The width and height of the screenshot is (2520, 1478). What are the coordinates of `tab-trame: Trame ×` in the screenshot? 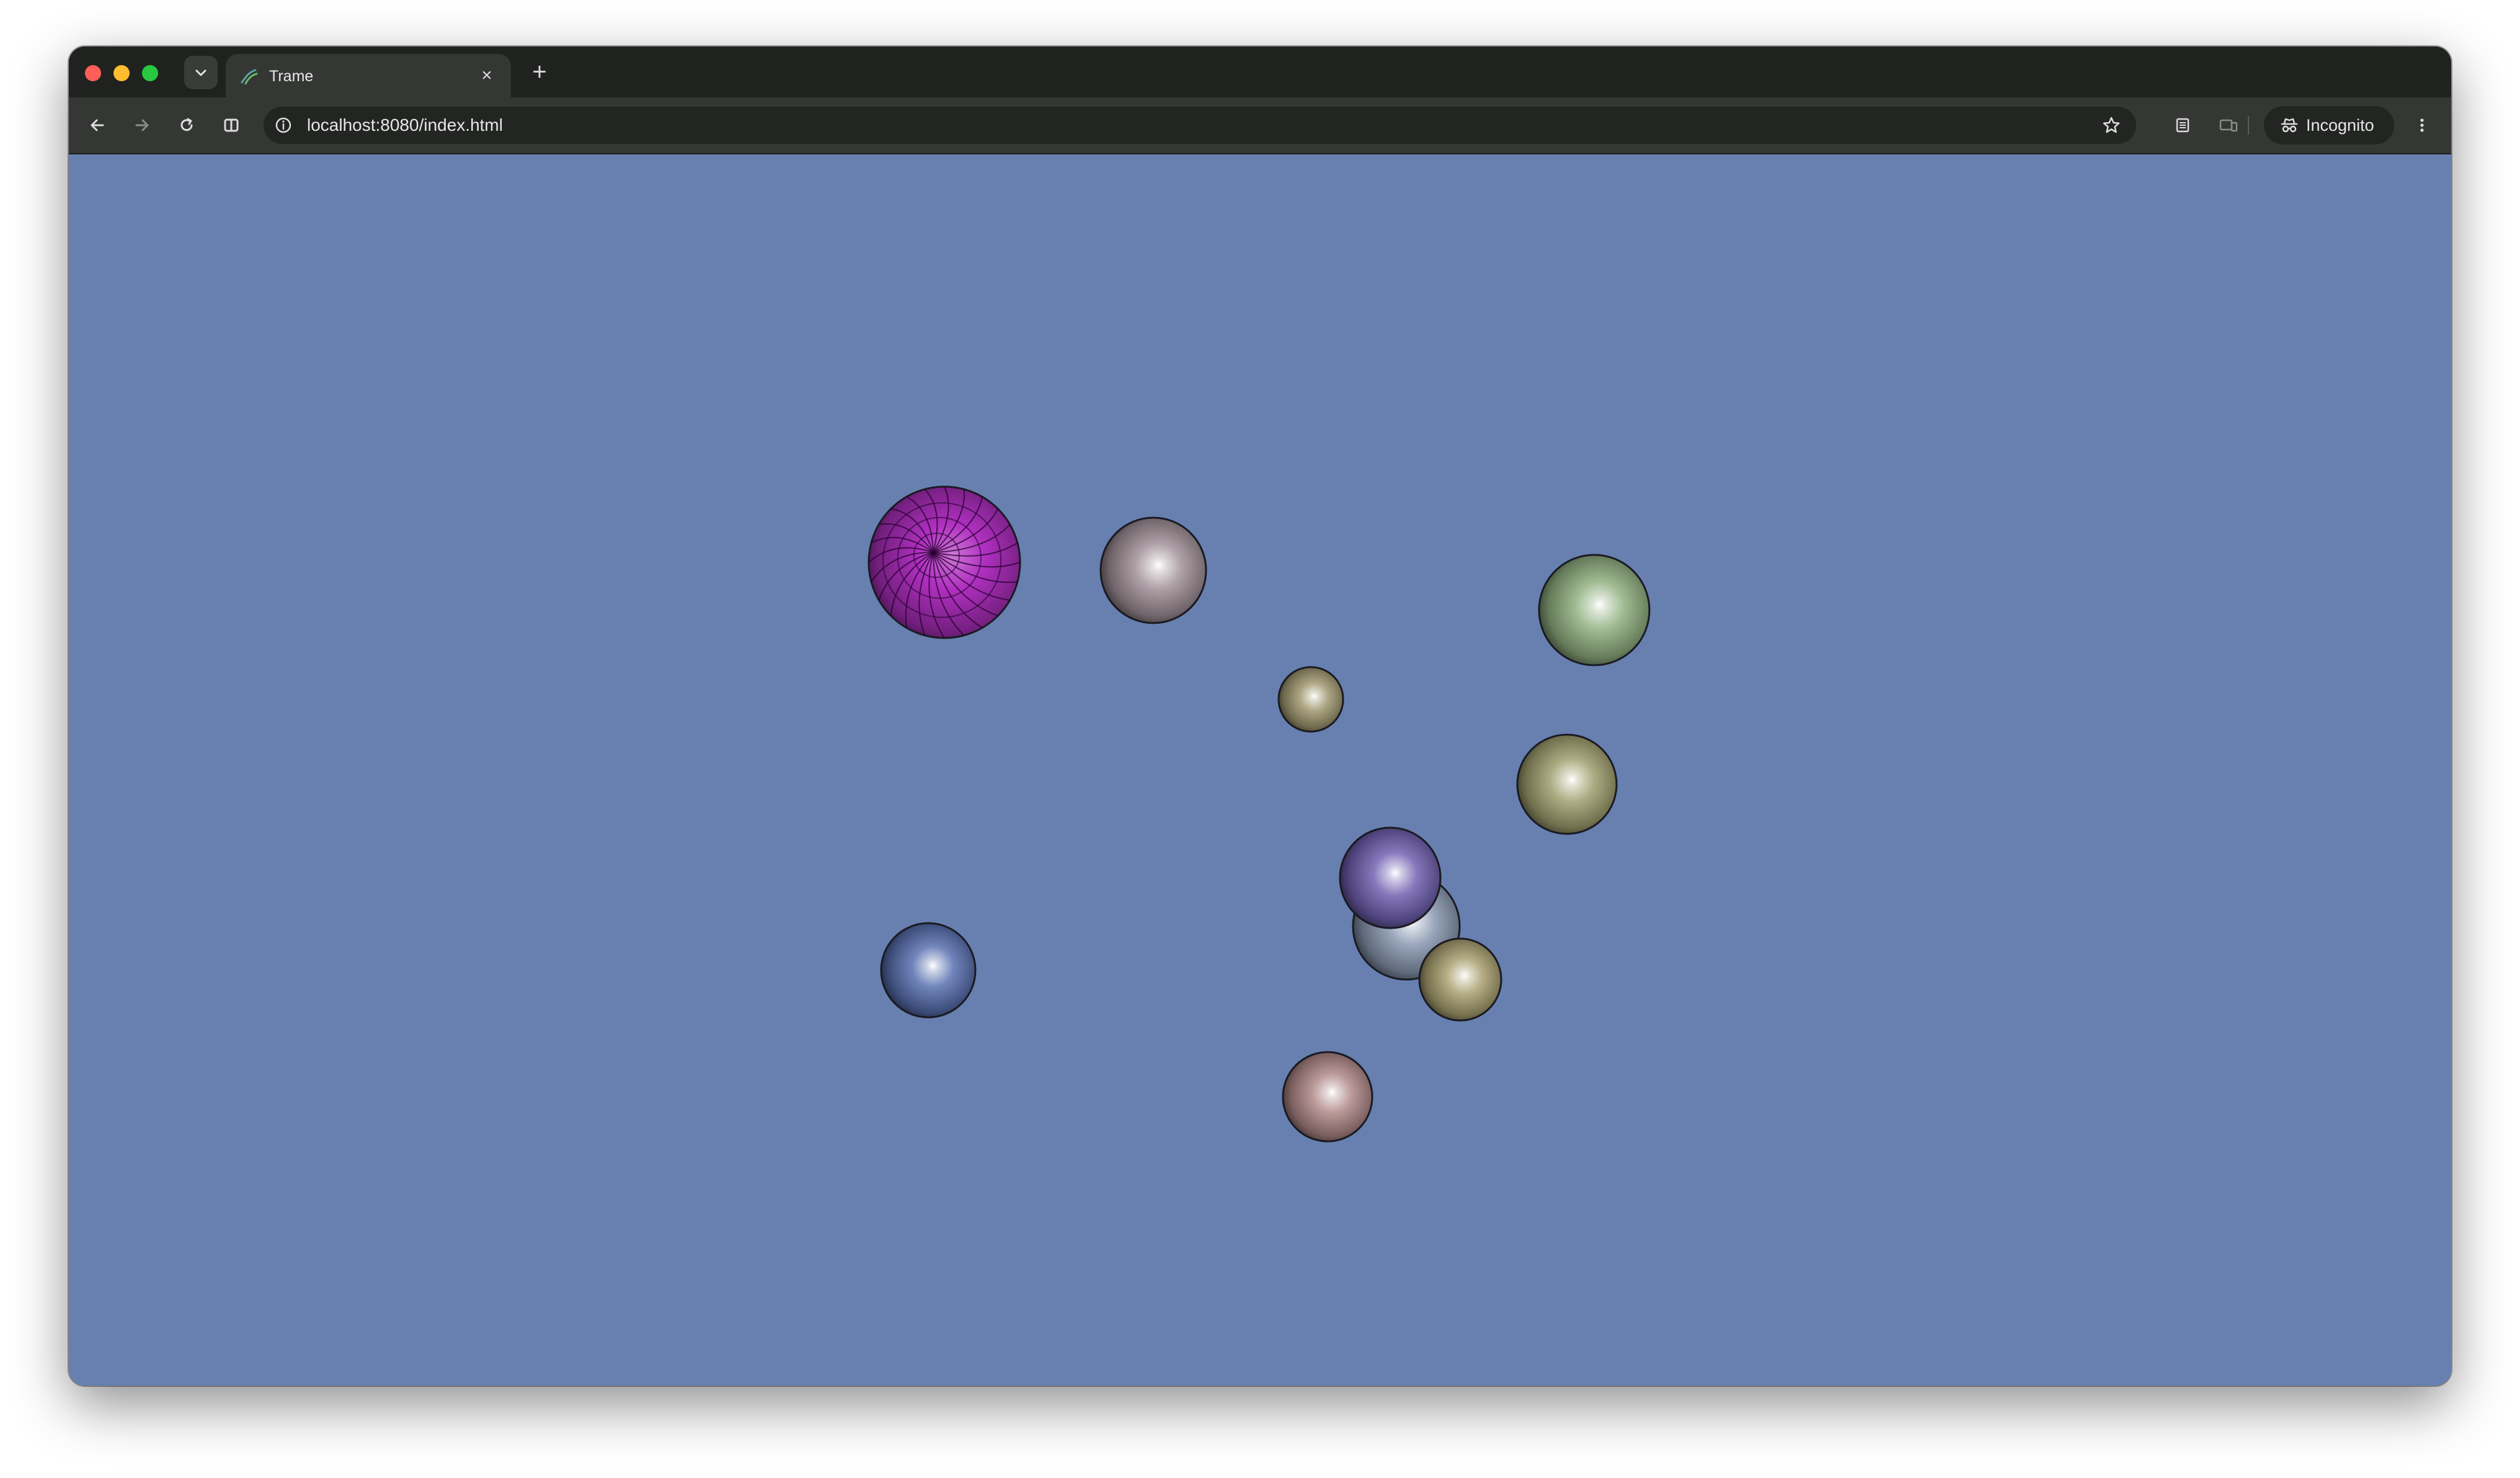 It's located at (368, 75).